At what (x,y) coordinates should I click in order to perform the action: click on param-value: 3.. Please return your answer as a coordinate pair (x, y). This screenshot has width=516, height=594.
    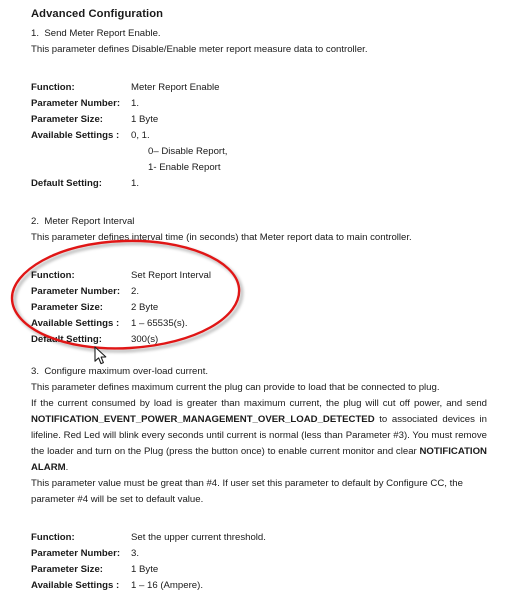
    Looking at the image, I should click on (135, 553).